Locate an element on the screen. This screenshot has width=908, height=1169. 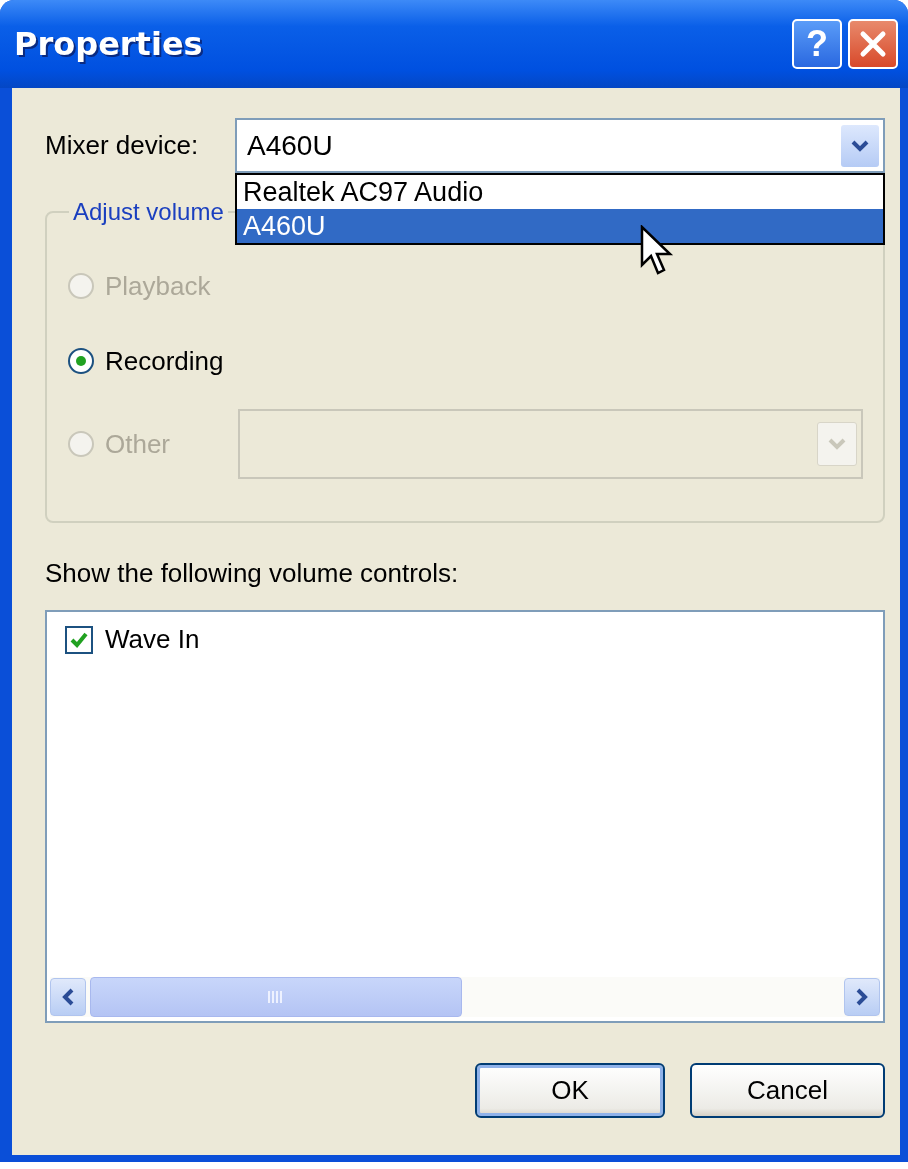
chevron-right-icon is located at coordinates (862, 997).